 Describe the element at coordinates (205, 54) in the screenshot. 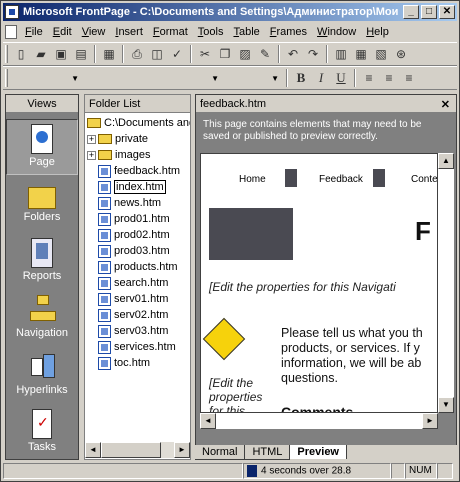

I see `cut-icon: ✂` at that location.